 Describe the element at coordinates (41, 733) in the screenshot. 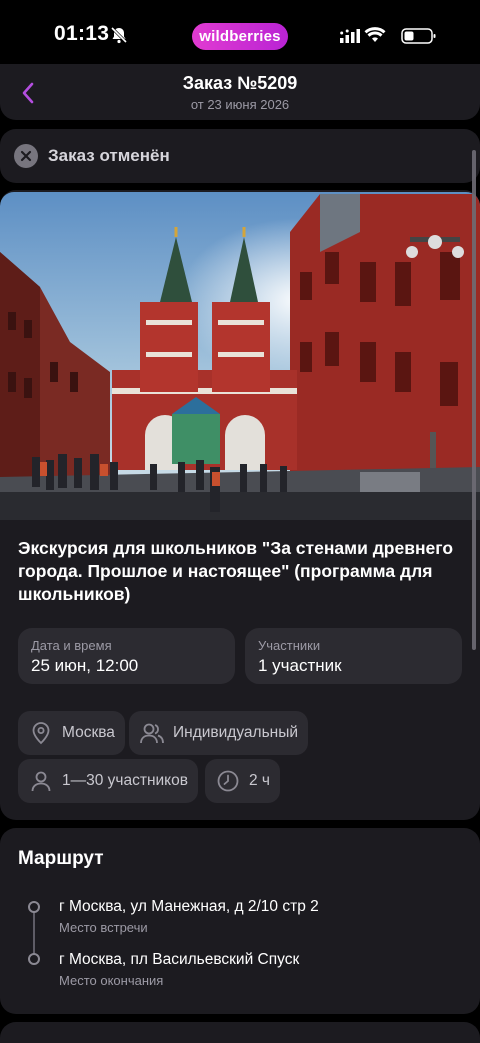

I see `location-pin-icon` at that location.